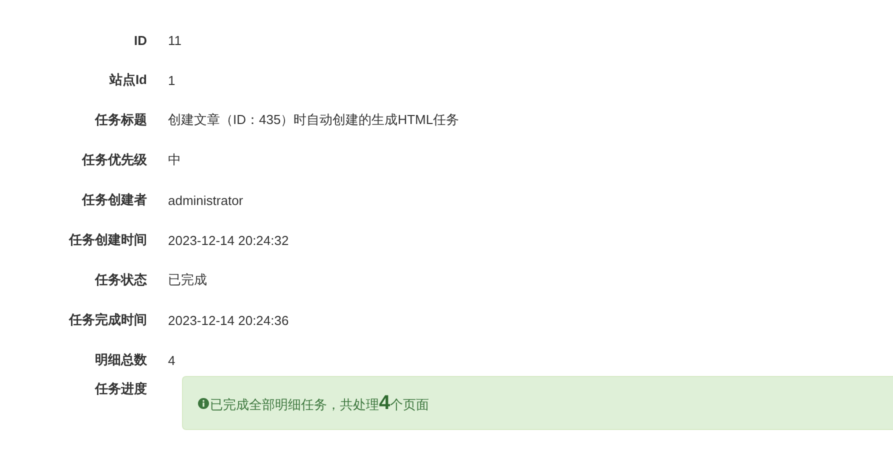 Image resolution: width=893 pixels, height=475 pixels. I want to click on field-value: 中, so click(174, 160).